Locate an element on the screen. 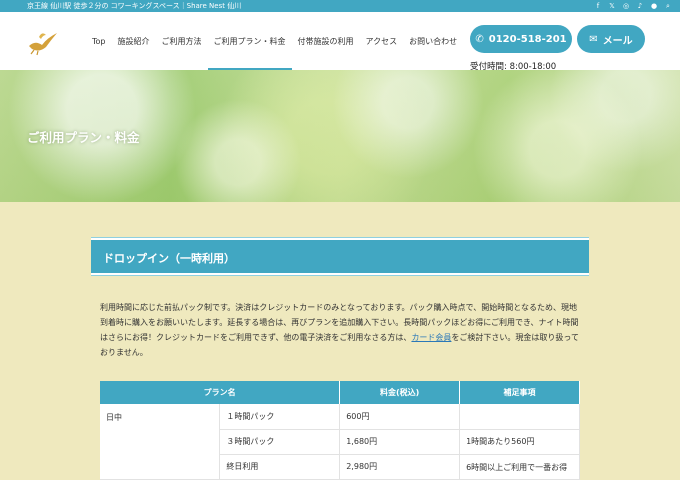 The image size is (680, 480). line-icon: ● is located at coordinates (654, 6).